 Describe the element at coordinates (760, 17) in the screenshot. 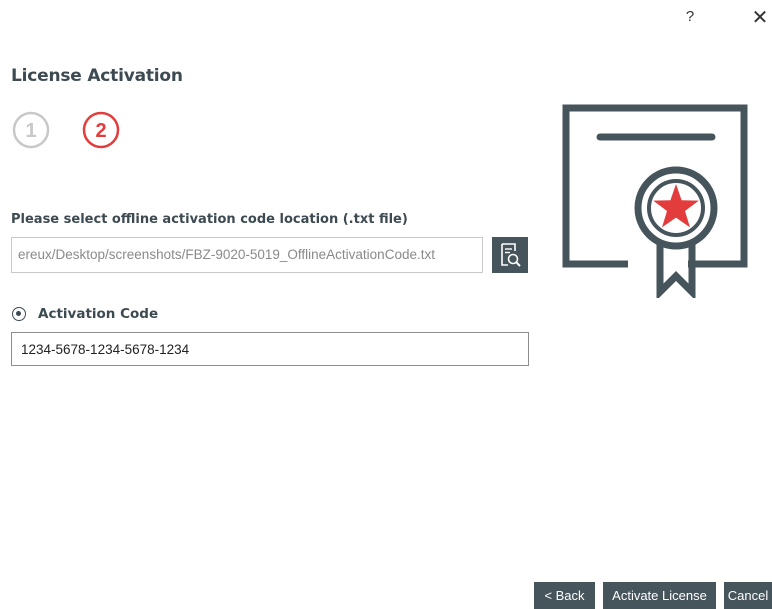

I see `close-button: ✕` at that location.